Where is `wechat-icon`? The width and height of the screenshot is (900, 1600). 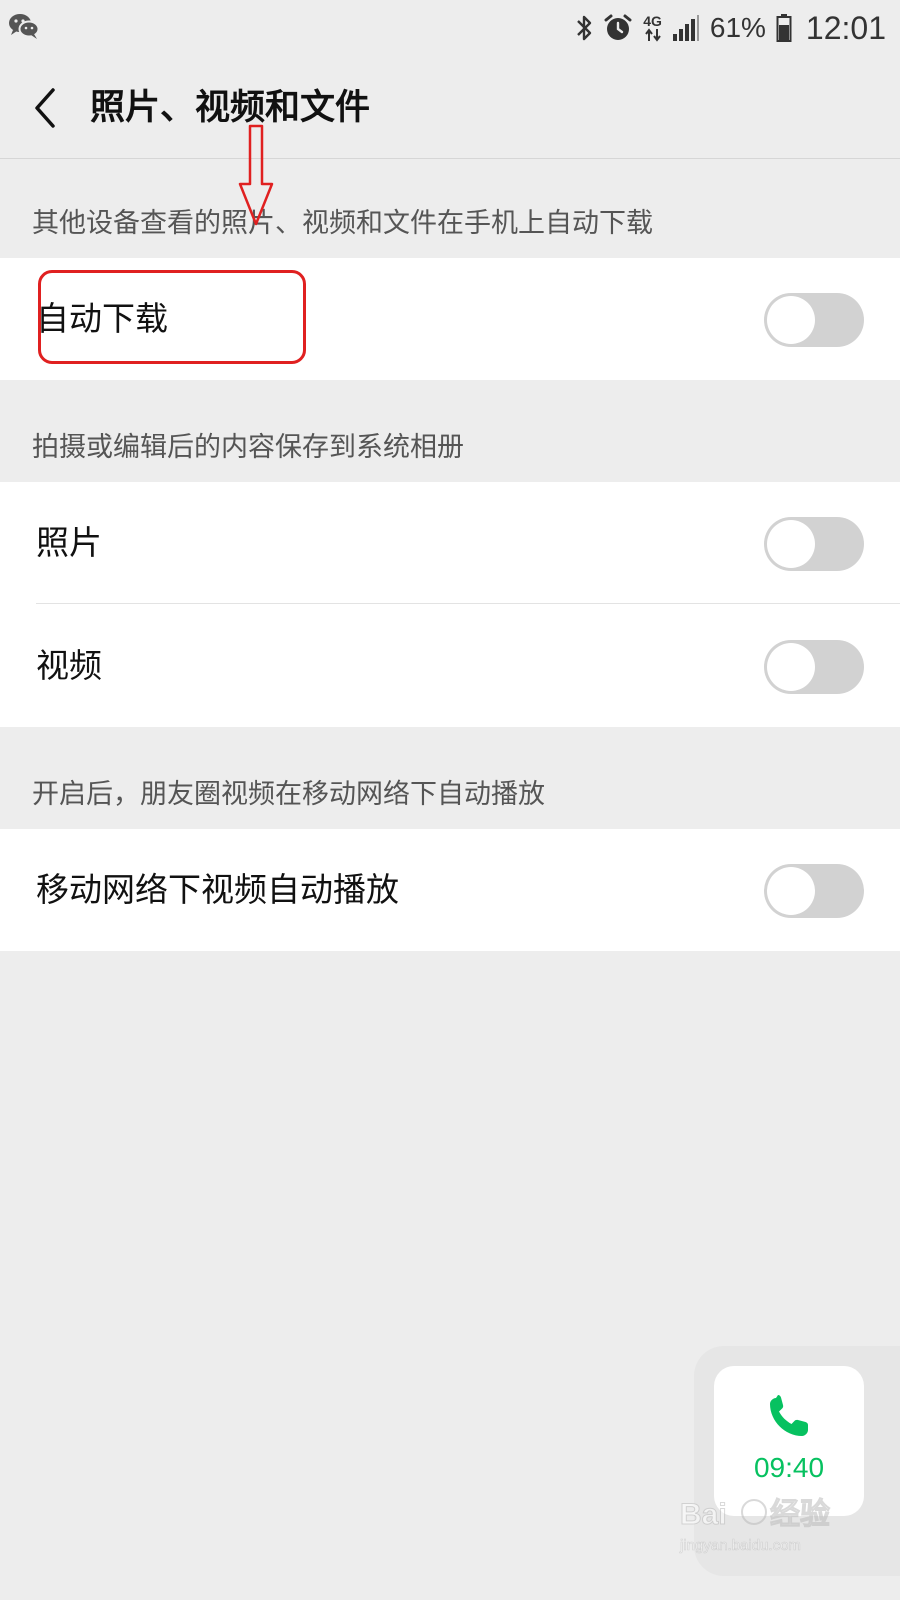 wechat-icon is located at coordinates (24, 26).